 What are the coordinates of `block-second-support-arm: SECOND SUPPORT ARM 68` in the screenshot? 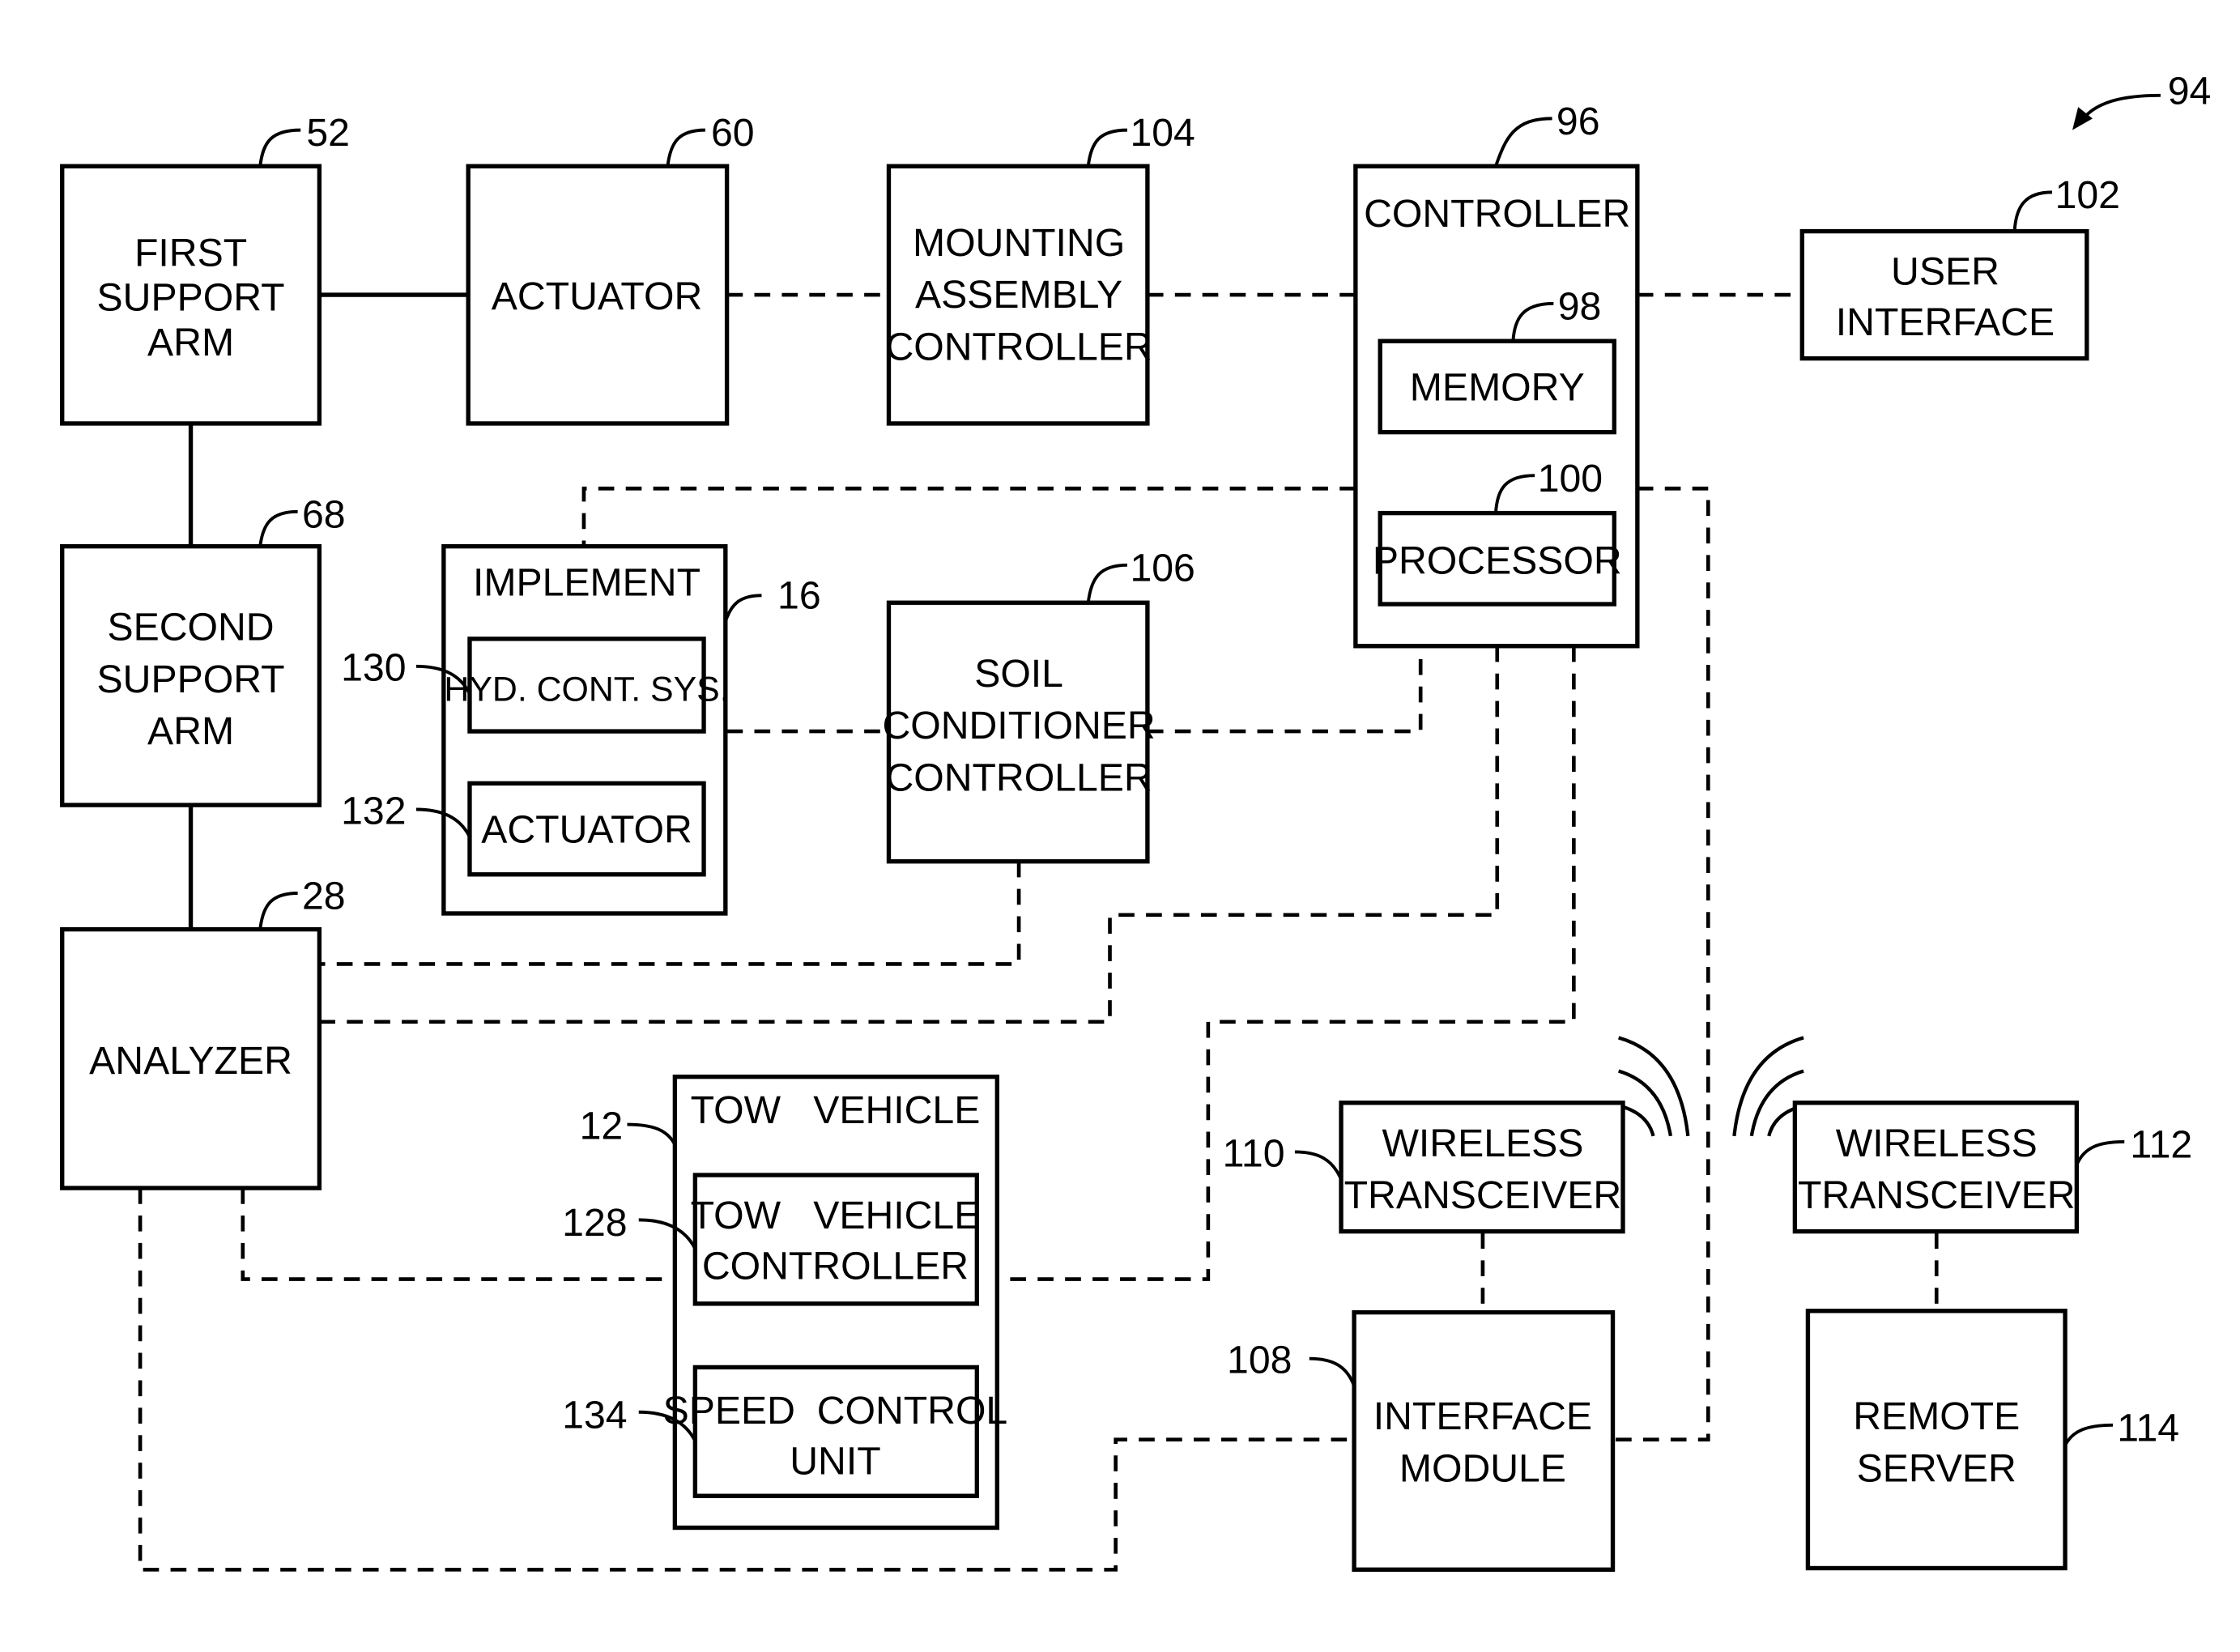 It's located at (203, 649).